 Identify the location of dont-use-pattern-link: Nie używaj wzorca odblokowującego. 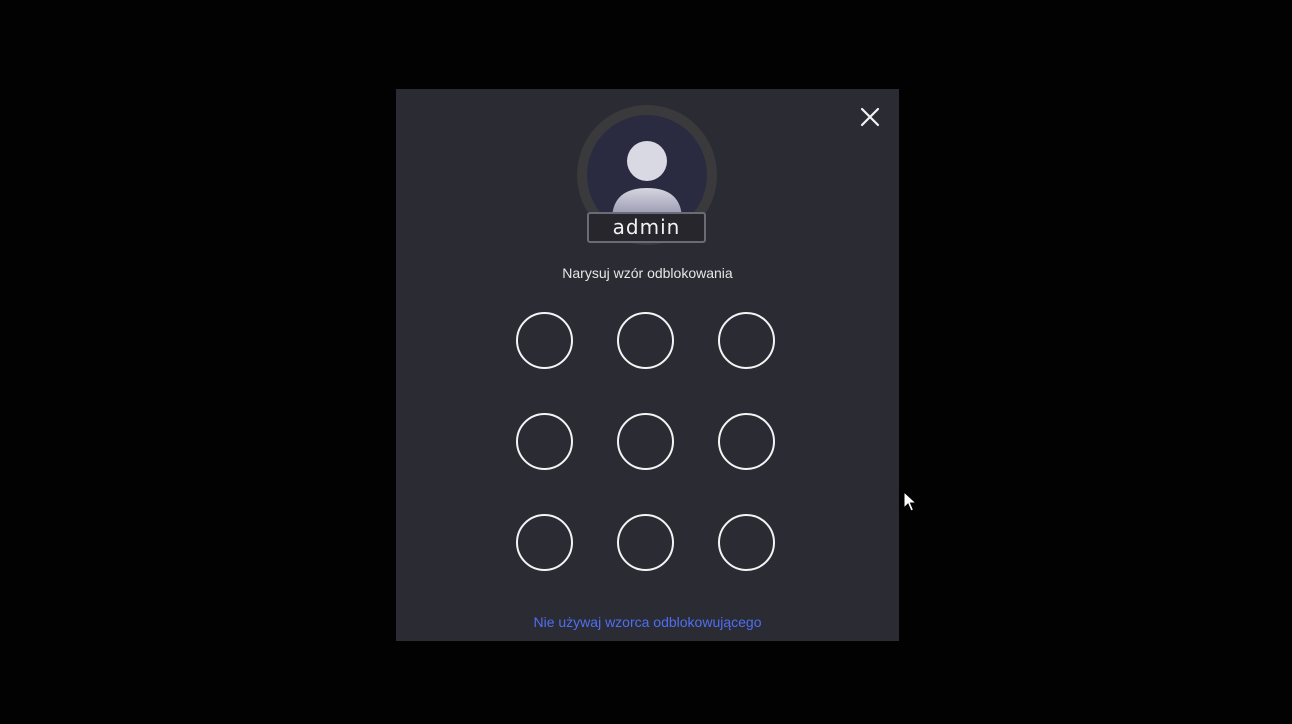
(647, 622).